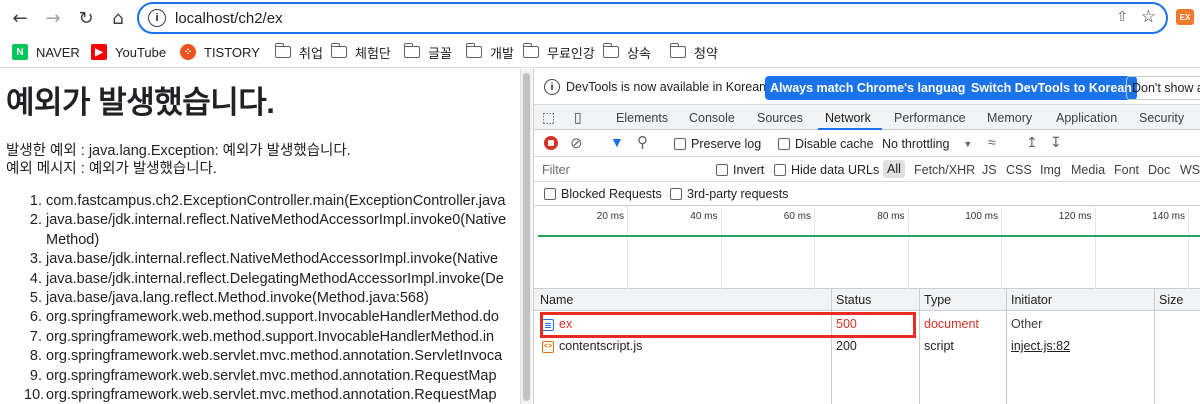 The image size is (1200, 404). I want to click on bookmarks-bar: N NAVER ▶ YouTube ⁘ TISTORY 취업 체험단 글꼴 개발 무료인강 상속 청약, so click(600, 52).